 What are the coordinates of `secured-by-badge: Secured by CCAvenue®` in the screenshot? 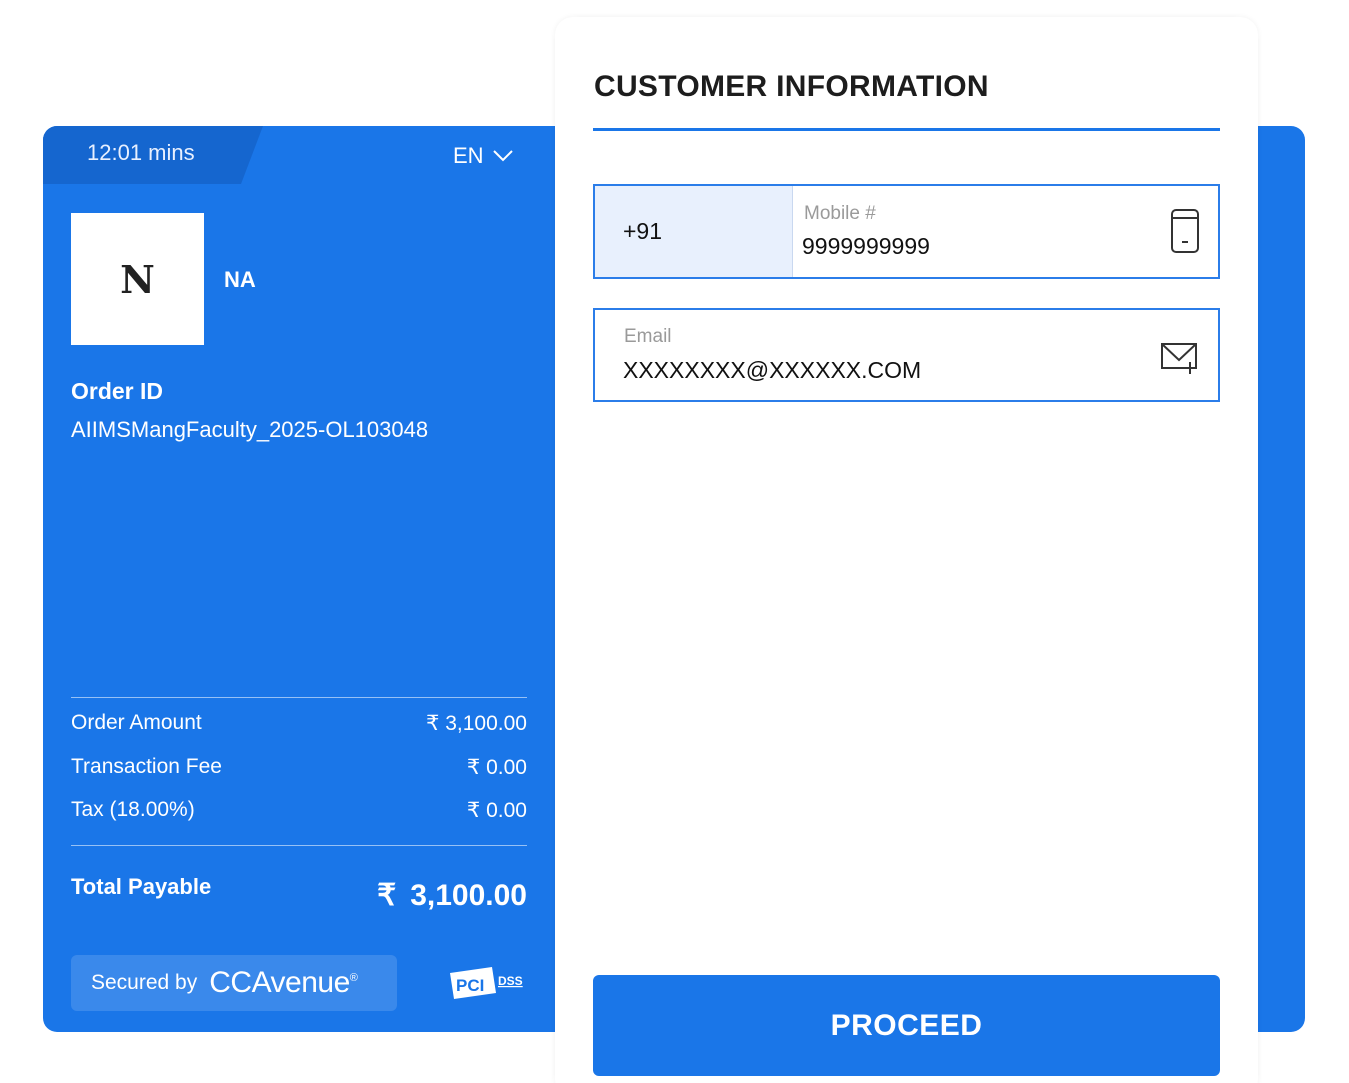 It's located at (234, 983).